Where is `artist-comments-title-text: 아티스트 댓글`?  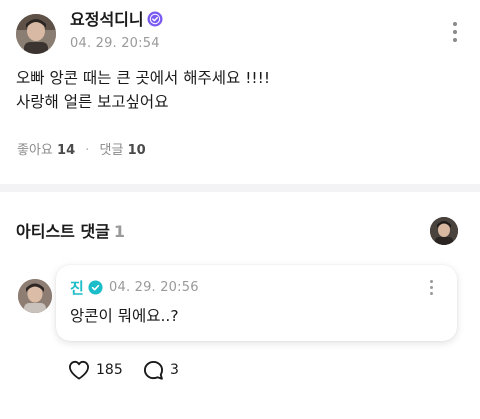 artist-comments-title-text: 아티스트 댓글 is located at coordinates (63, 231).